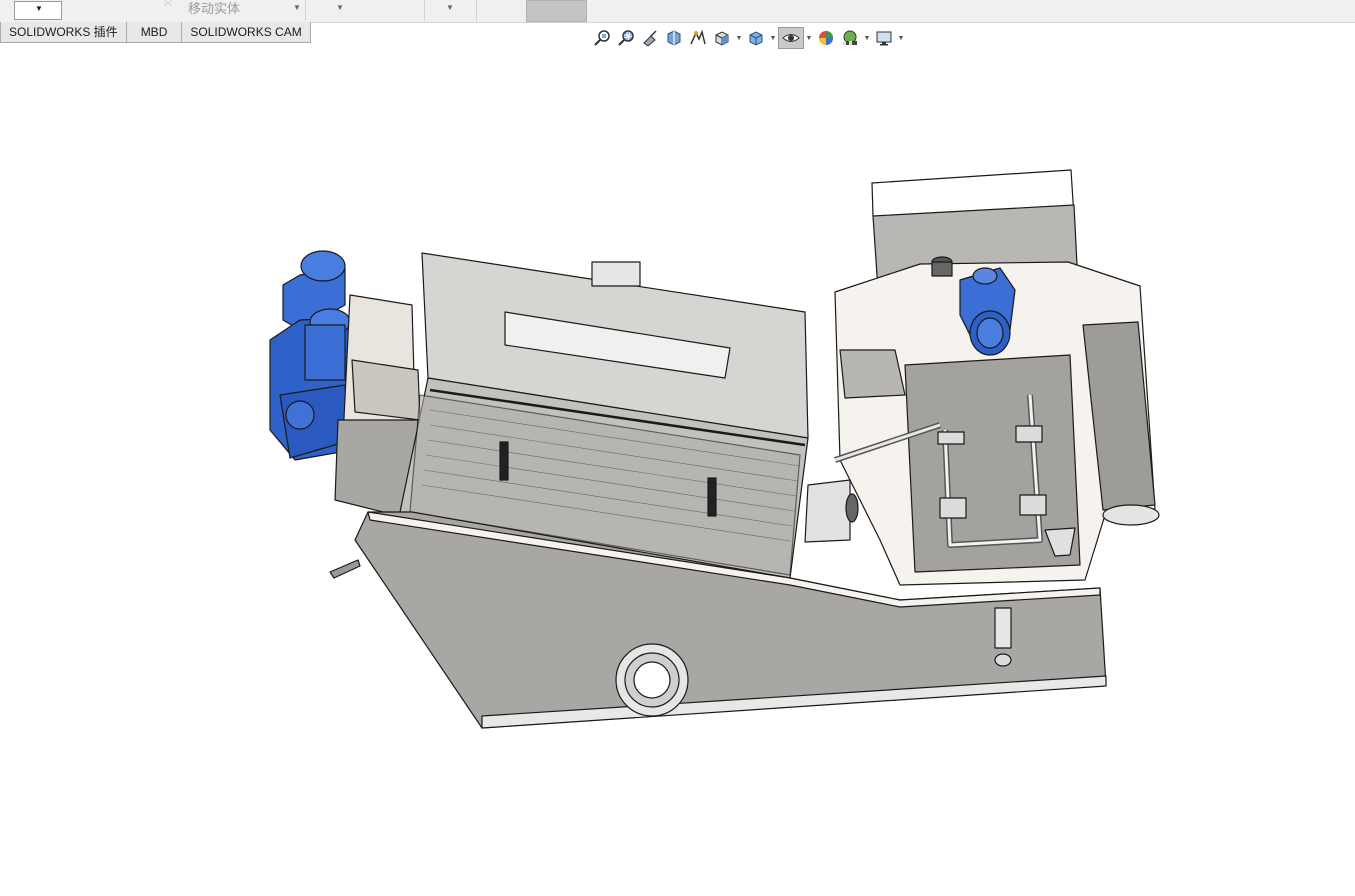  What do you see at coordinates (63, 32) in the screenshot?
I see `tab-solidworks-addins: SOLIDWORKS 插件` at bounding box center [63, 32].